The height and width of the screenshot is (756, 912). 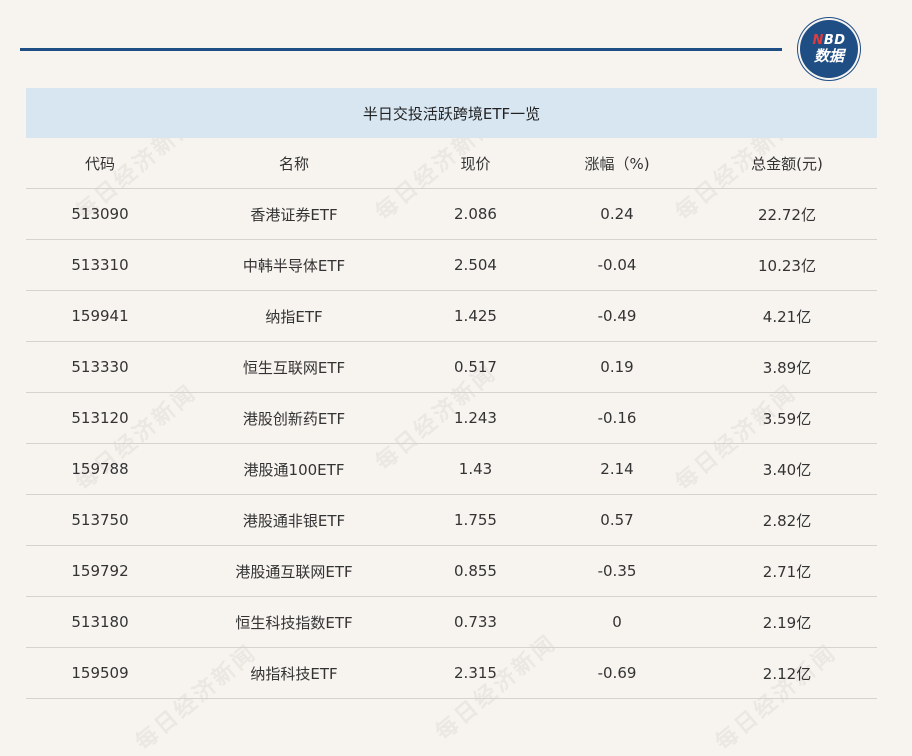 I want to click on logo-text: 数据, so click(x=828, y=55).